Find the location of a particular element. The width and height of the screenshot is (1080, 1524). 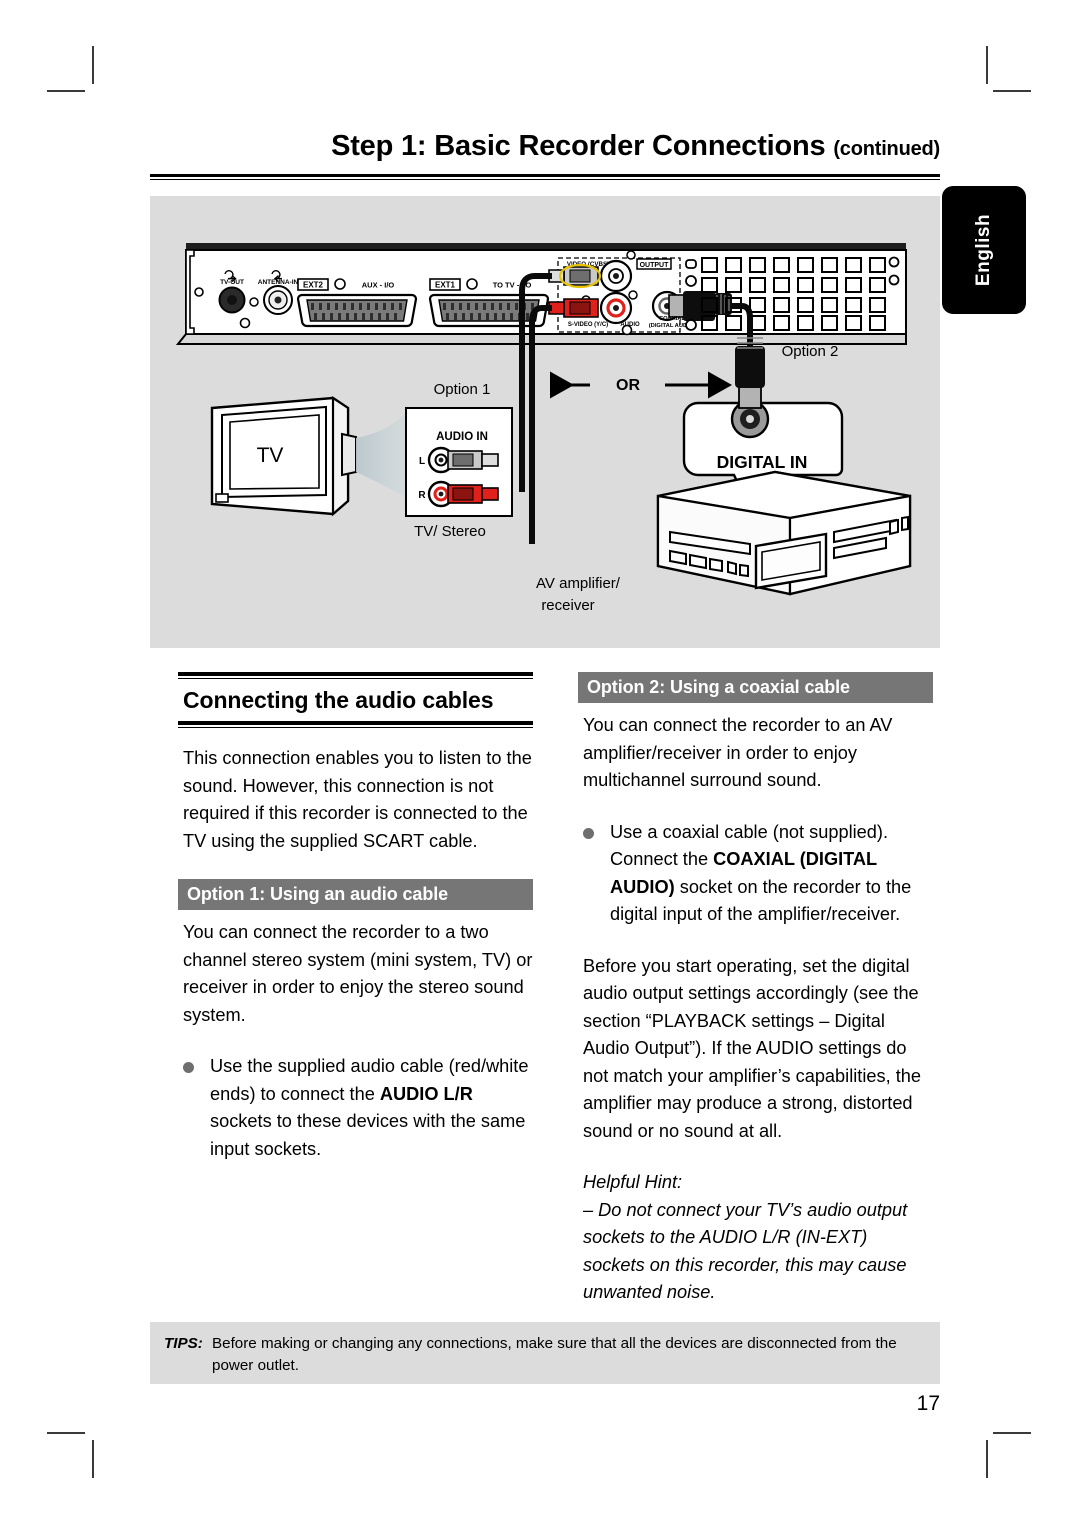

tv-stereo-socket-panel: AUDIO IN L R TV/ Stereo is located at coordinates (459, 473).